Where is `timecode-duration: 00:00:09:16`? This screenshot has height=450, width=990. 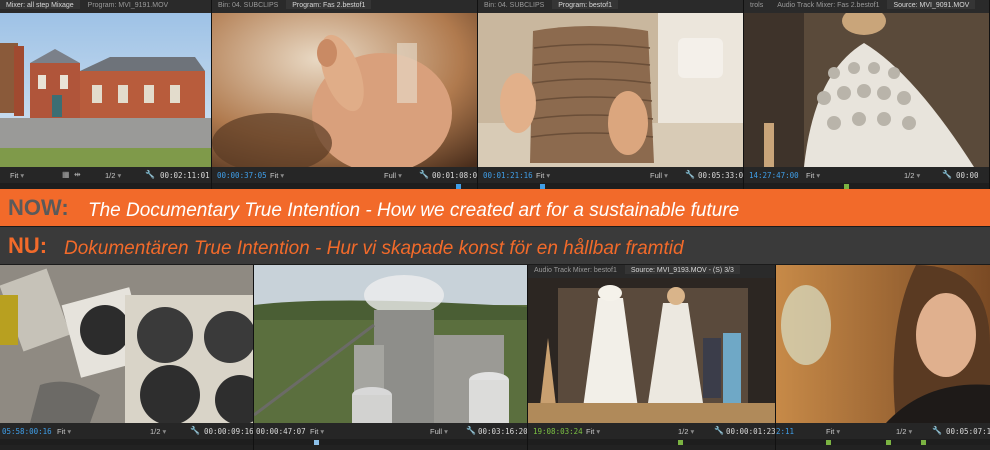
timecode-duration: 00:00:09:16 is located at coordinates (229, 431).